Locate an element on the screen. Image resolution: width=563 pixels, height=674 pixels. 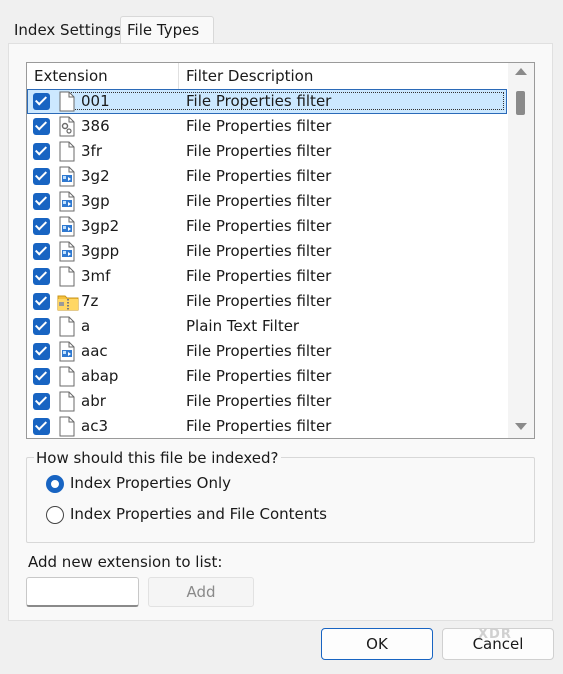
extension-cell: 3mf is located at coordinates (96, 276).